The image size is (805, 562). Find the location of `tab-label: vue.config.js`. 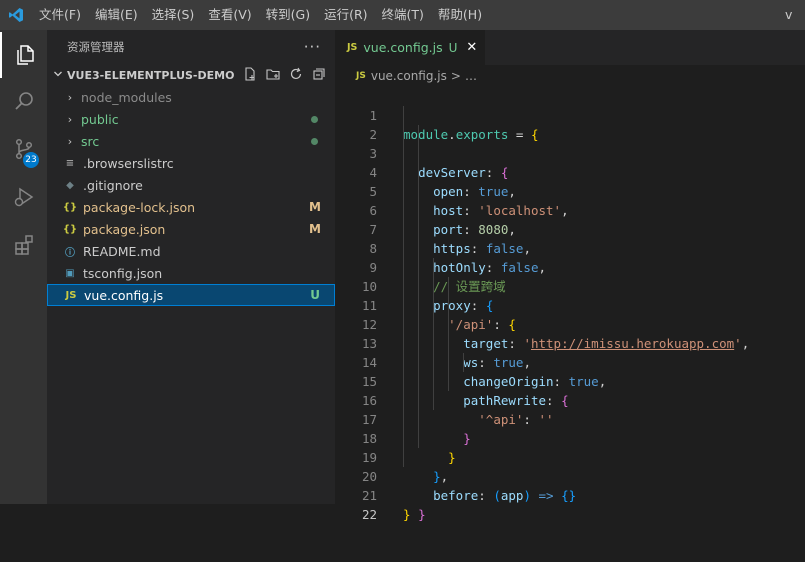

tab-label: vue.config.js is located at coordinates (403, 47).